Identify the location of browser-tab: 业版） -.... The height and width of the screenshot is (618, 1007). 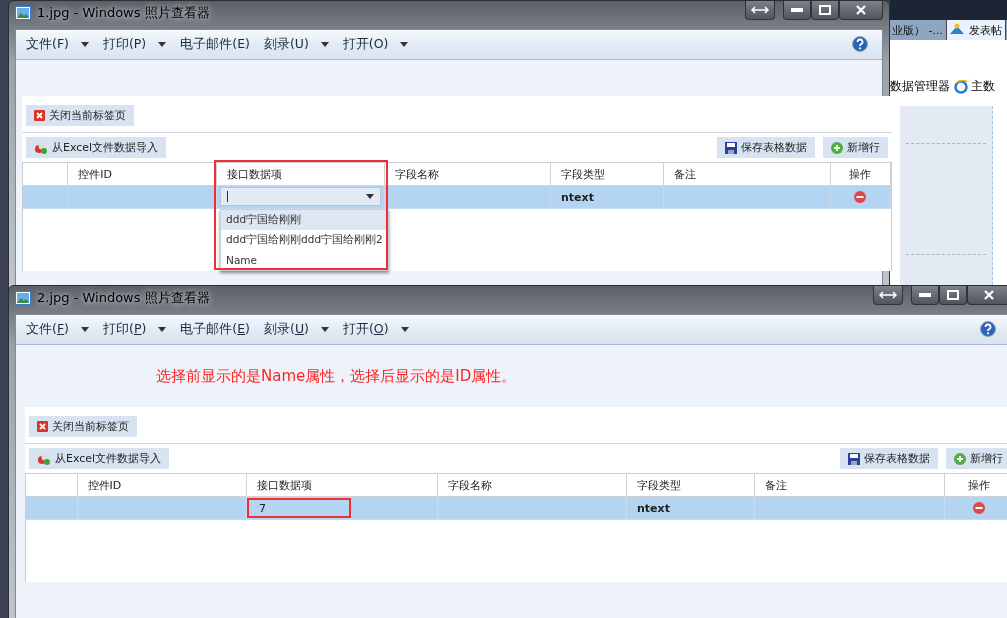
(918, 30).